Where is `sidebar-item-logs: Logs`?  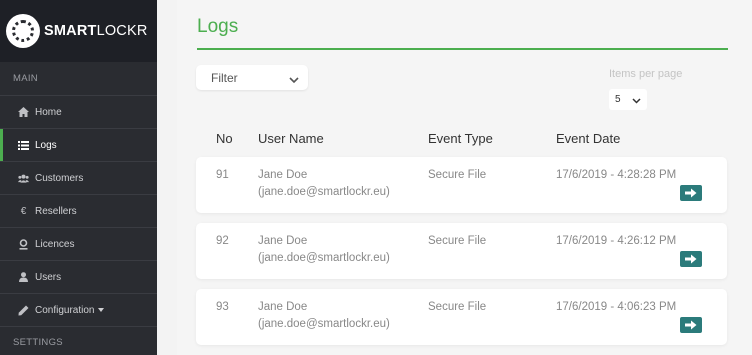
sidebar-item-logs: Logs is located at coordinates (78, 145).